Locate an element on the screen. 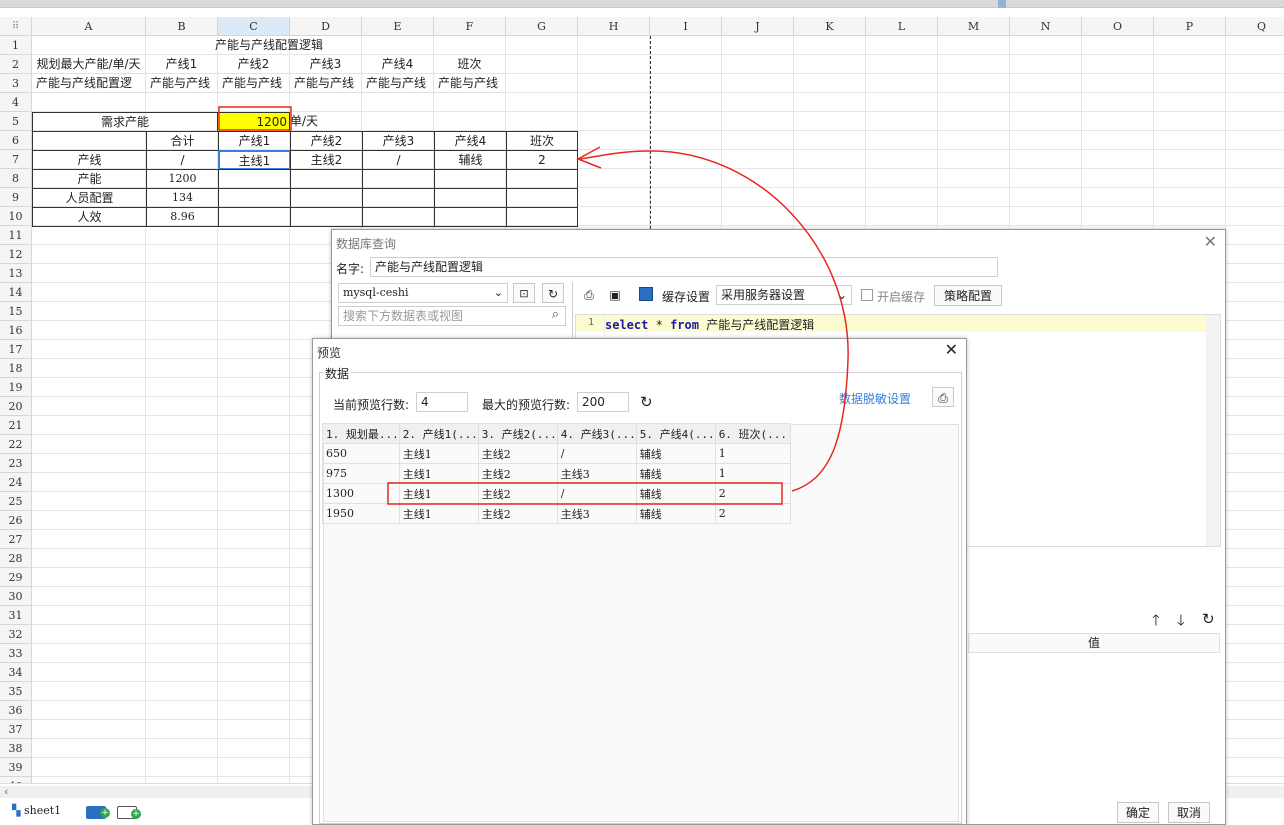 The height and width of the screenshot is (825, 1284). col-header-q: Q is located at coordinates (1255, 26).